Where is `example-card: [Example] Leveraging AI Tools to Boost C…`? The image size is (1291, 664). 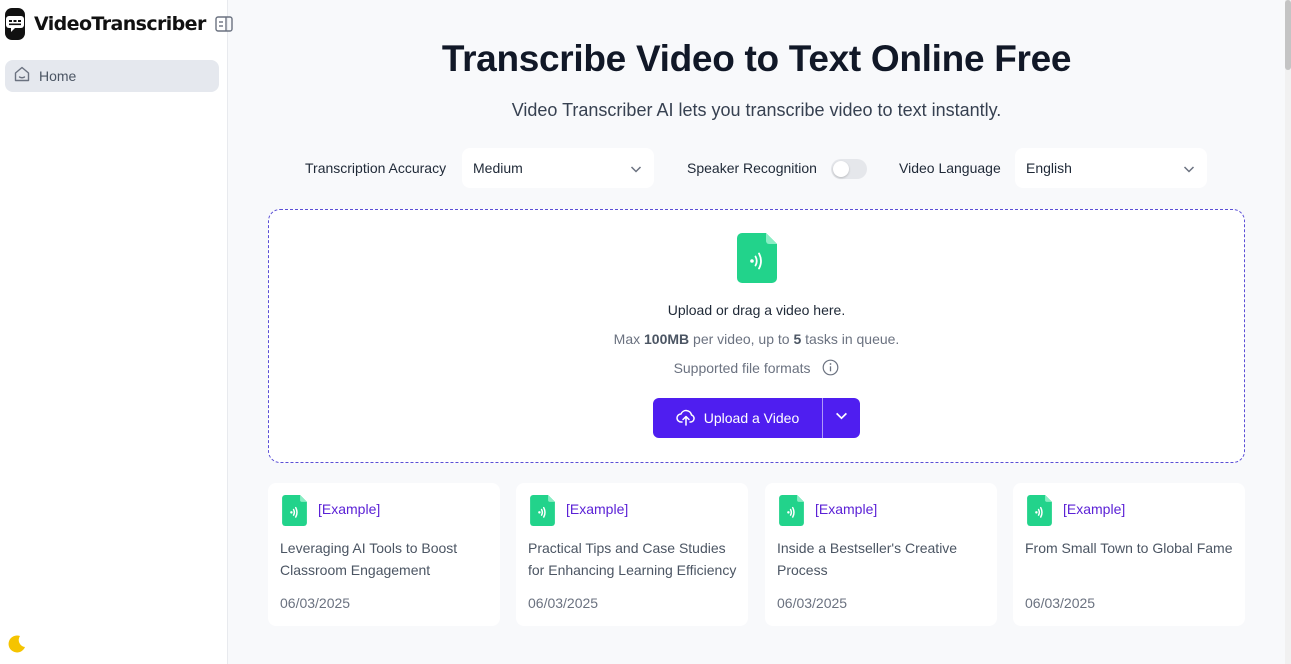 example-card: [Example] Leveraging AI Tools to Boost C… is located at coordinates (384, 554).